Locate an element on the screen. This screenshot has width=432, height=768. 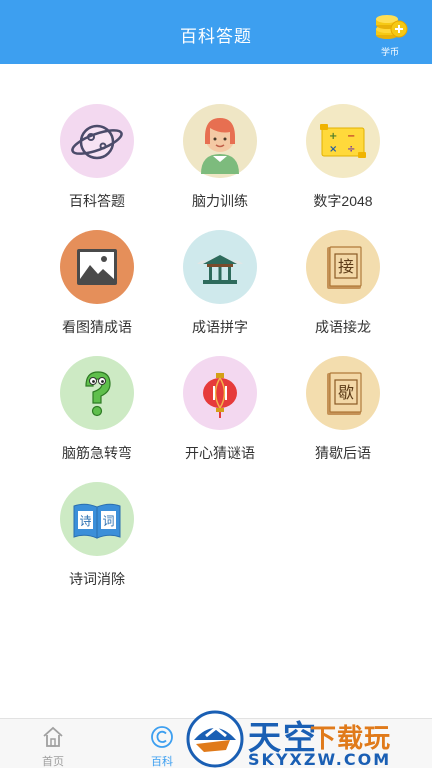
picture-icon is located at coordinates (97, 267).